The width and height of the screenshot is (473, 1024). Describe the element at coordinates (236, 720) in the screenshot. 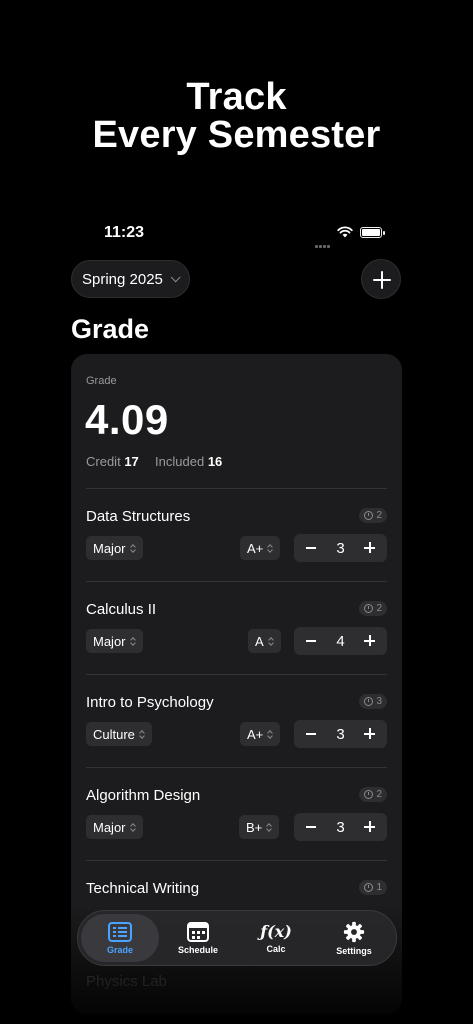

I see `list-item: Intro to Psychology 3 Culture A+ 3` at that location.